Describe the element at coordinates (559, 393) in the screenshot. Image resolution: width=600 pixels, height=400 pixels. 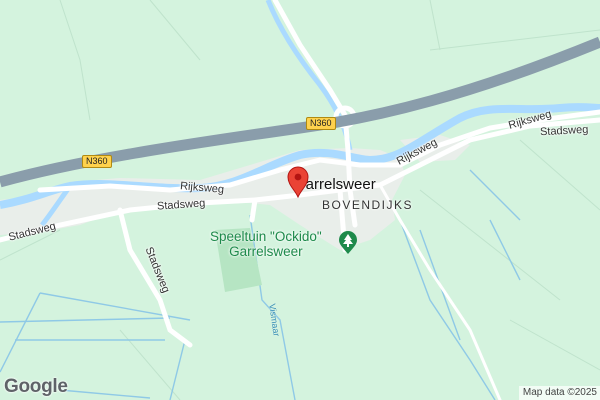
I see `map-attribution: Map data ©2025` at that location.